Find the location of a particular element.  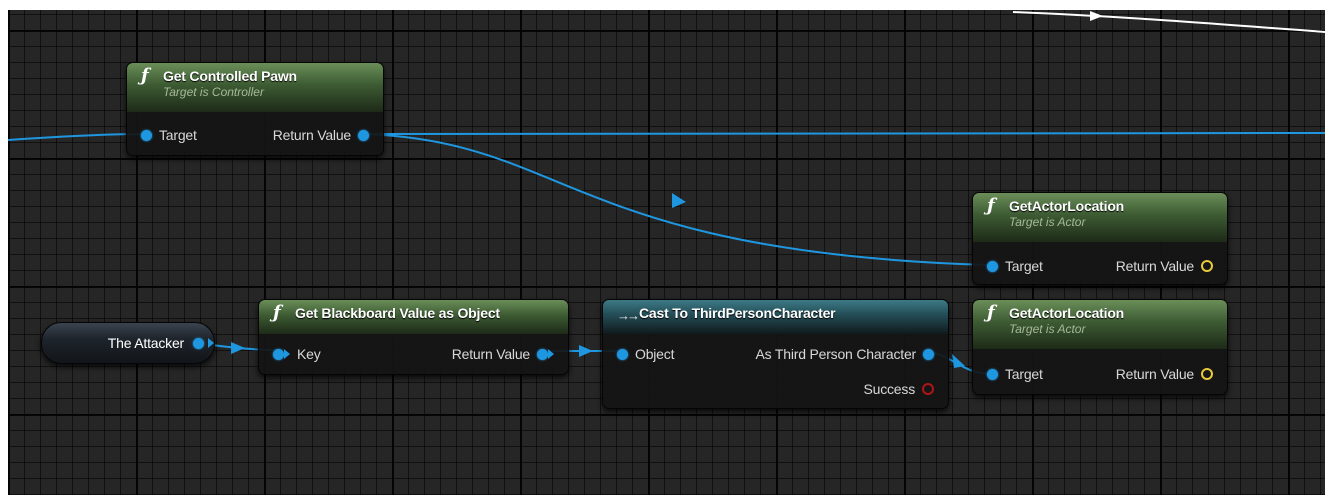

pin-key: Key is located at coordinates (297, 354).